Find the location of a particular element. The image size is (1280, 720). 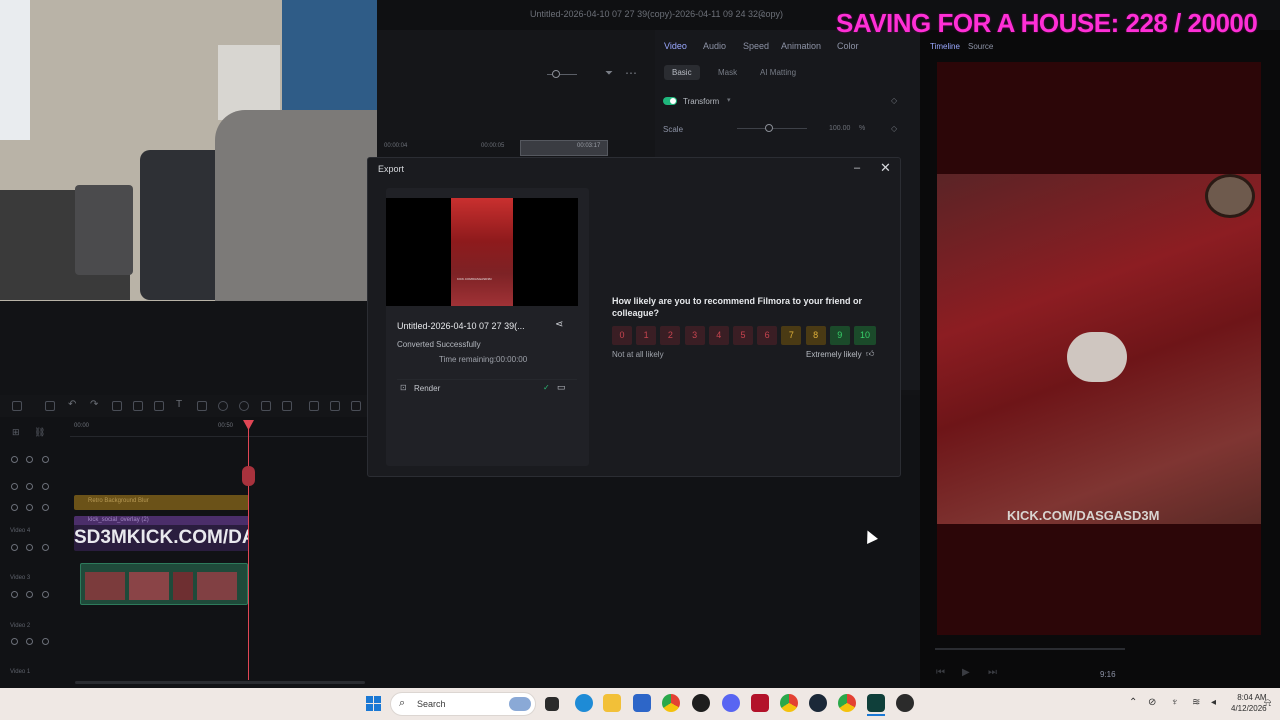

filter-icon: ⏷ is located at coordinates (609, 73).